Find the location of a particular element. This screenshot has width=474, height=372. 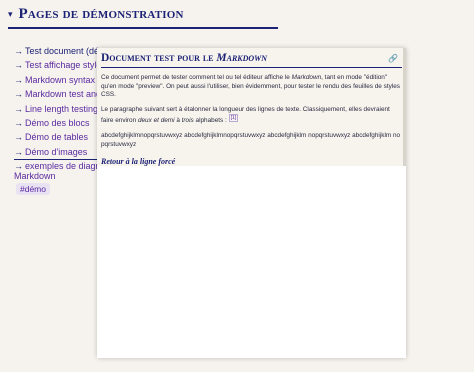

collapse-caret-icon: ▾ is located at coordinates (10, 14).